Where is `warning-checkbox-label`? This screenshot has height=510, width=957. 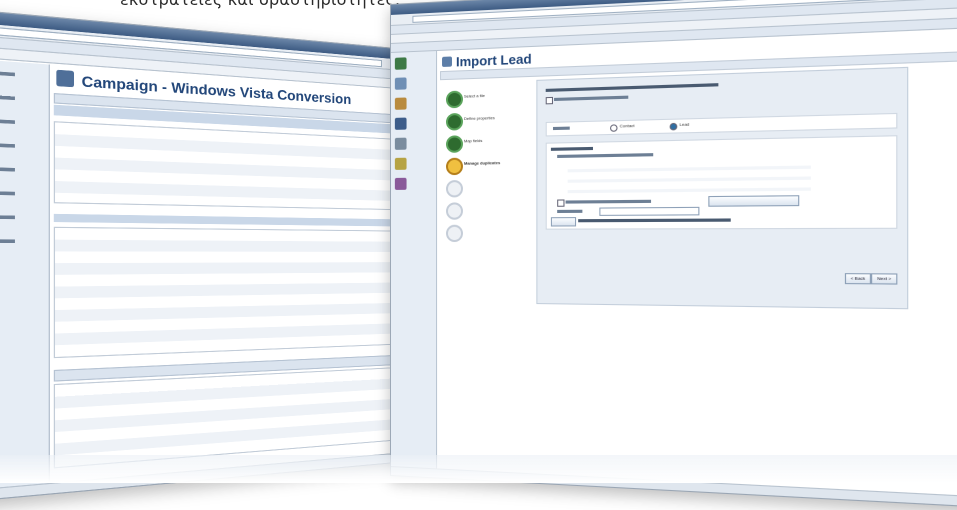
warning-checkbox-label is located at coordinates (608, 201).